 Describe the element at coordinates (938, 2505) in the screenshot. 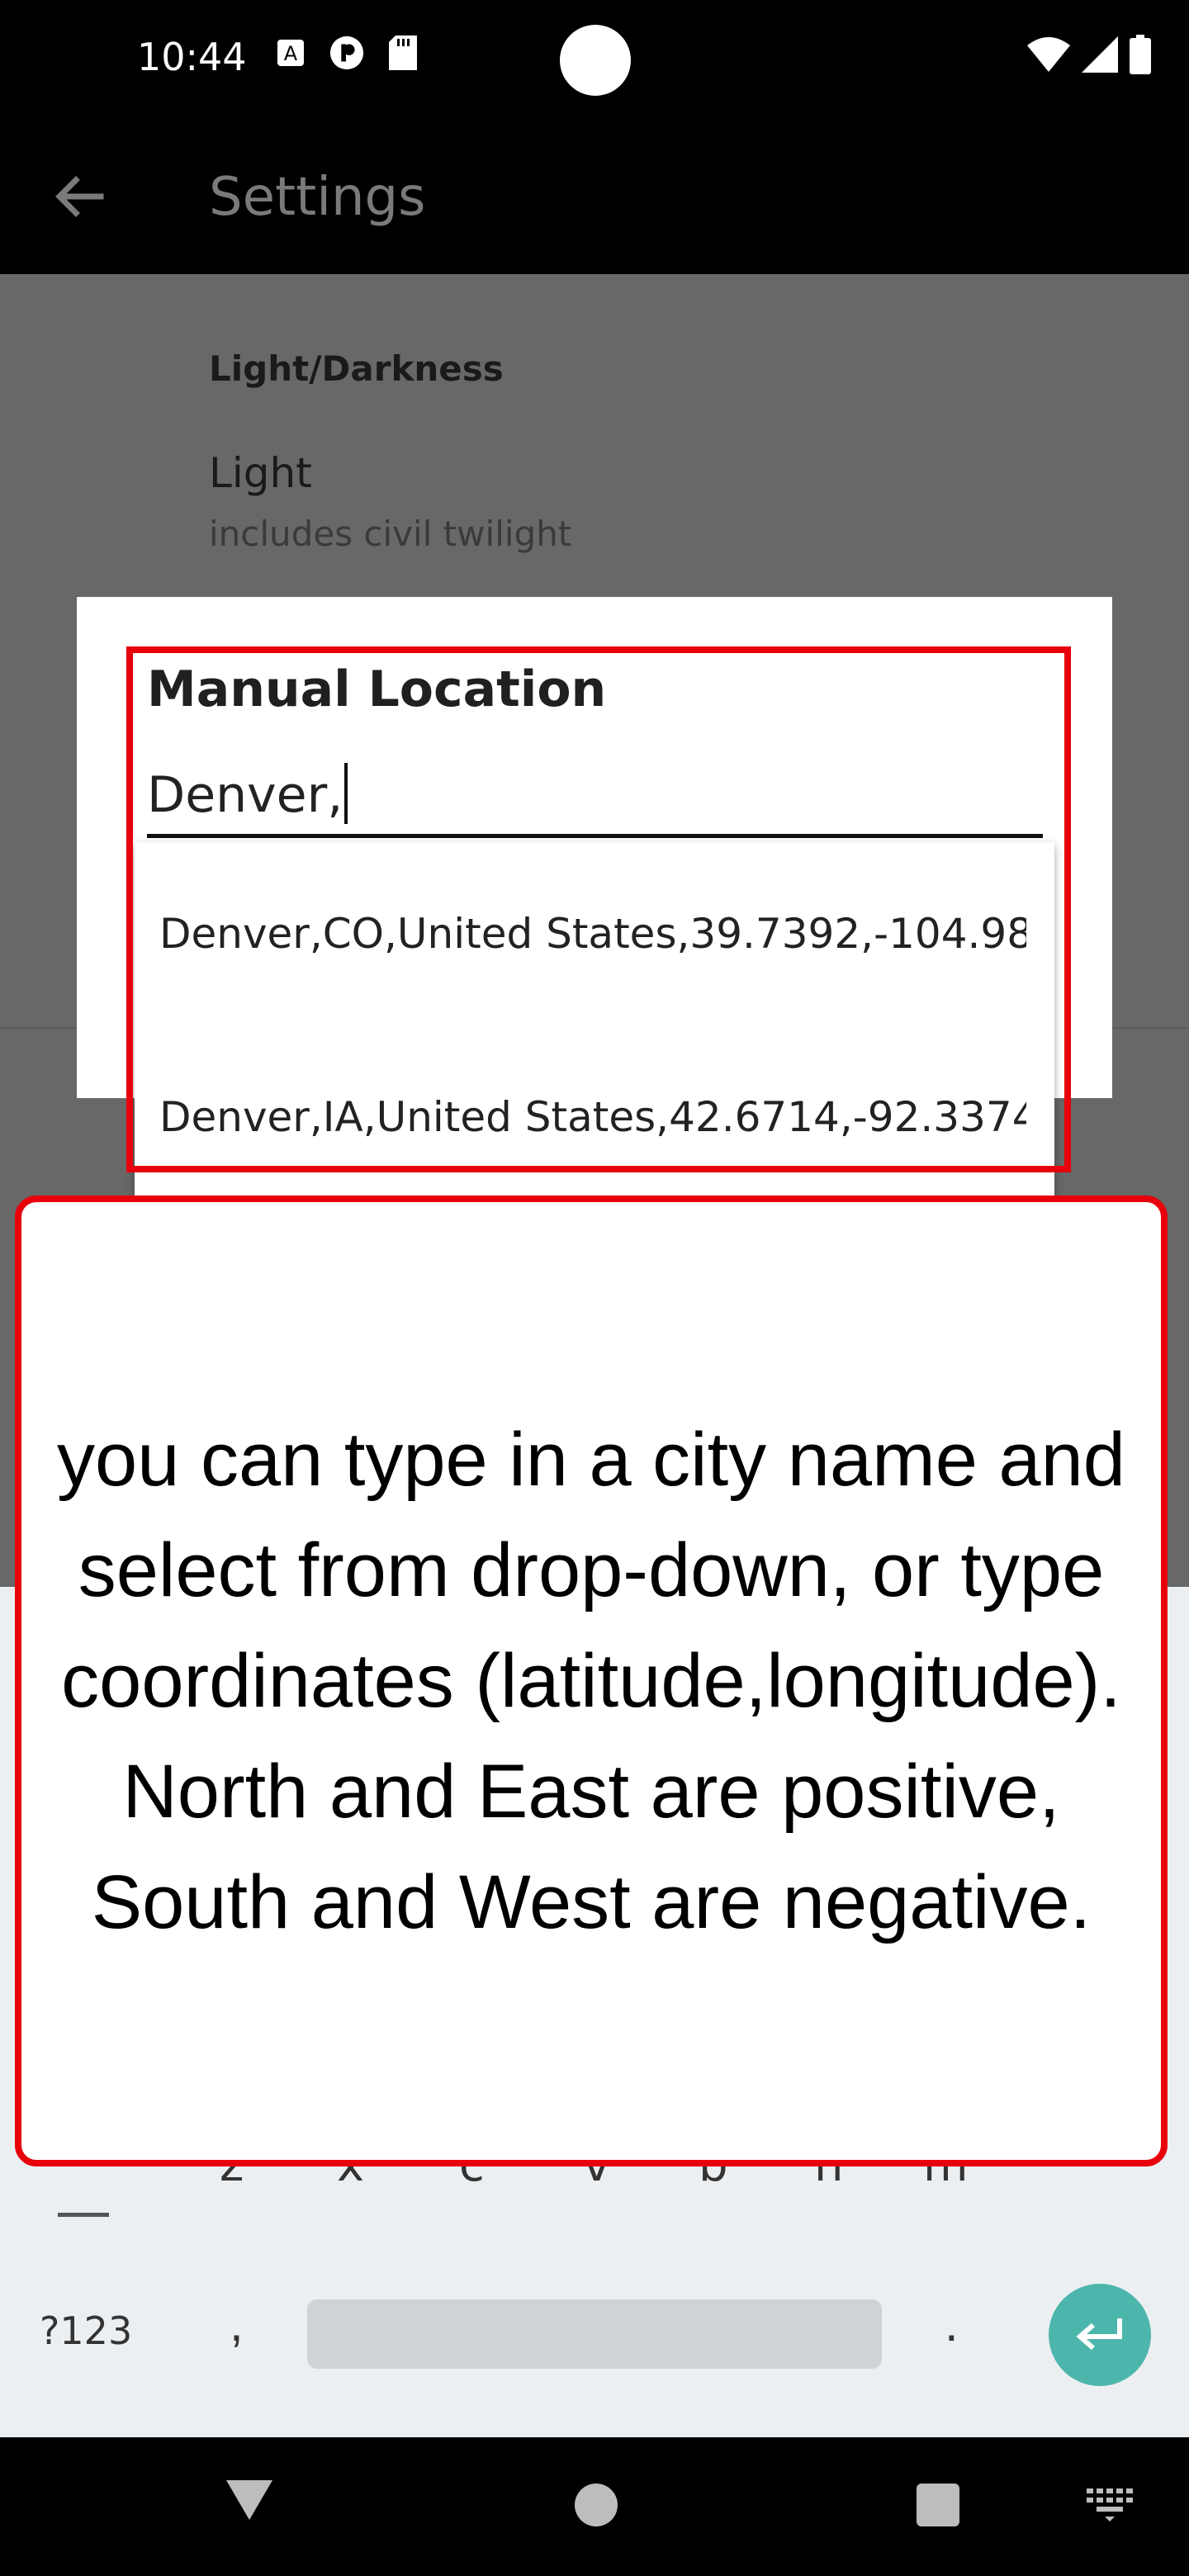

I see `nav-recents-icon` at that location.